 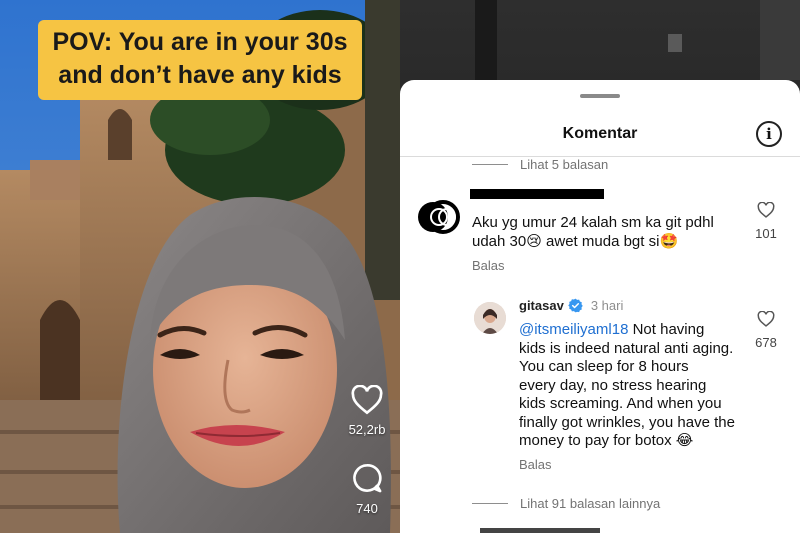 What do you see at coordinates (627, 422) in the screenshot?
I see `reply-line: finally got wrinkles, you have the` at bounding box center [627, 422].